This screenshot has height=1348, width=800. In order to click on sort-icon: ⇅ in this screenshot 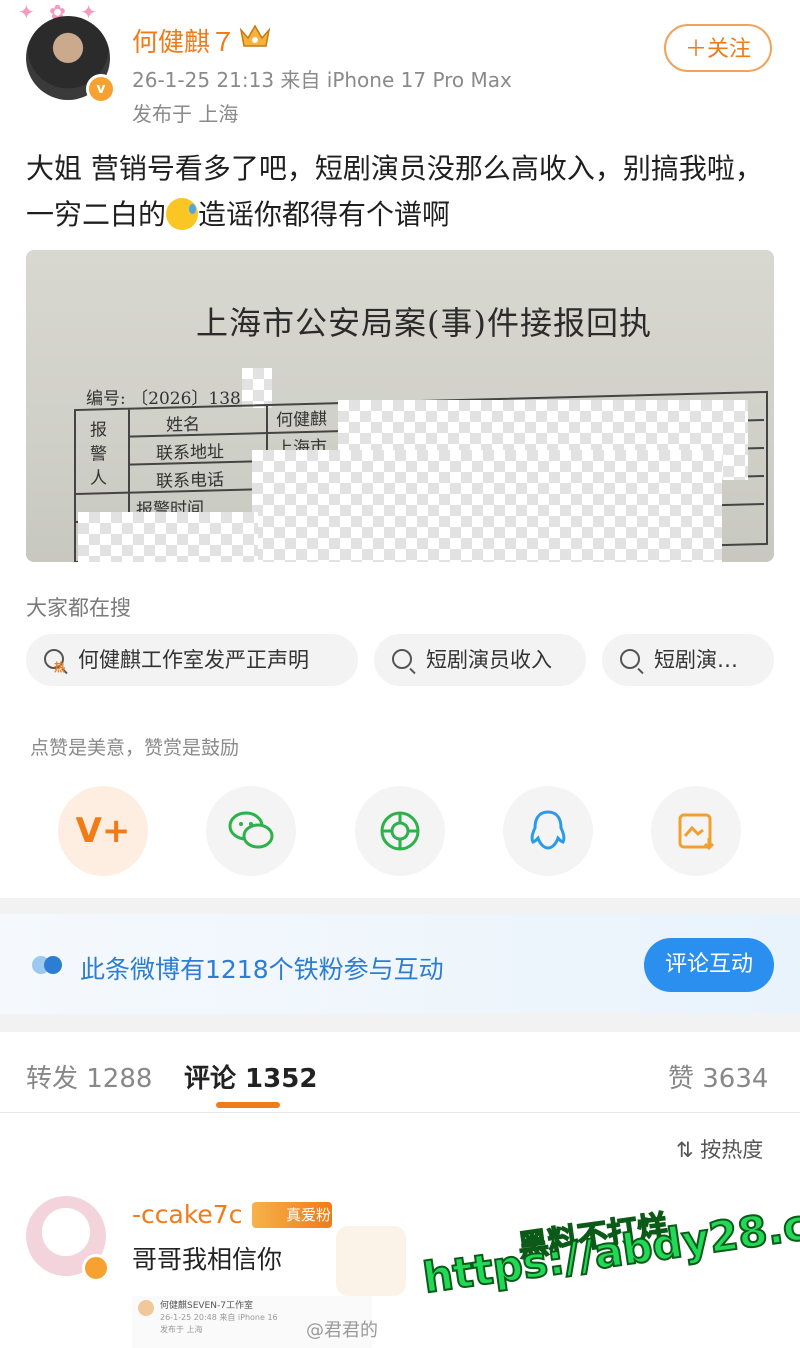, I will do `click(688, 1150)`.